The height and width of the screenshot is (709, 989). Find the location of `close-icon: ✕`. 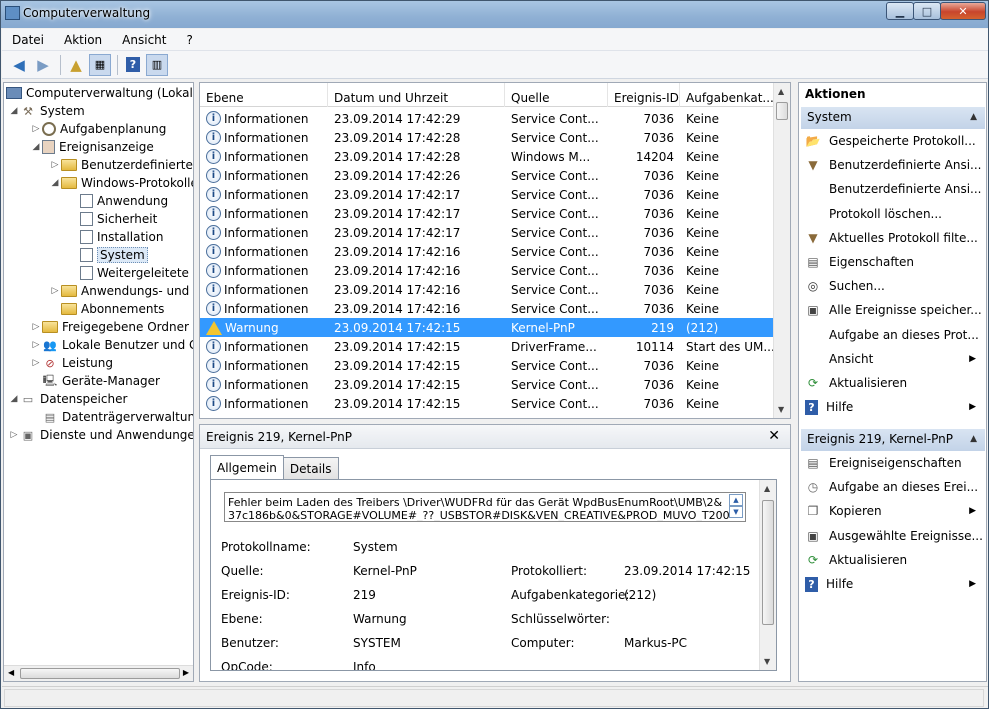

close-icon: ✕ is located at coordinates (774, 436).